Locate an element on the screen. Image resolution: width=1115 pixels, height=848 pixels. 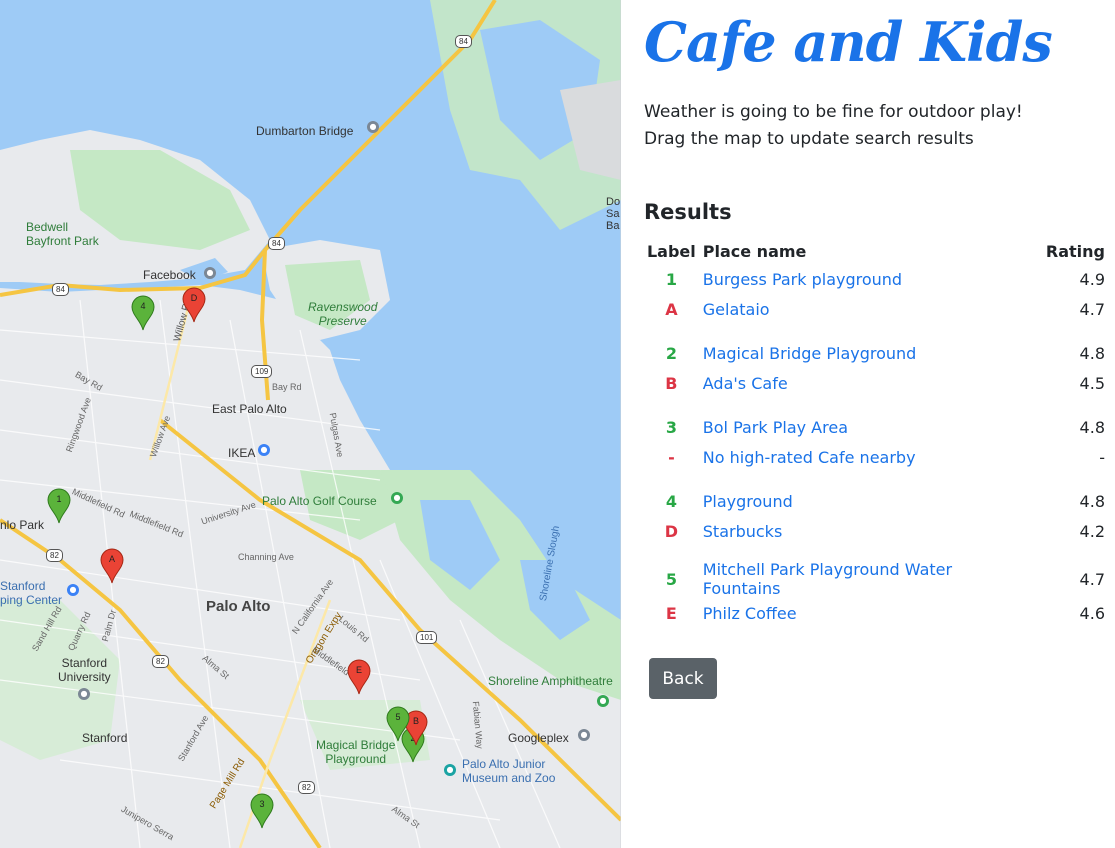
map-marker-label: E is located at coordinates (358, 670).